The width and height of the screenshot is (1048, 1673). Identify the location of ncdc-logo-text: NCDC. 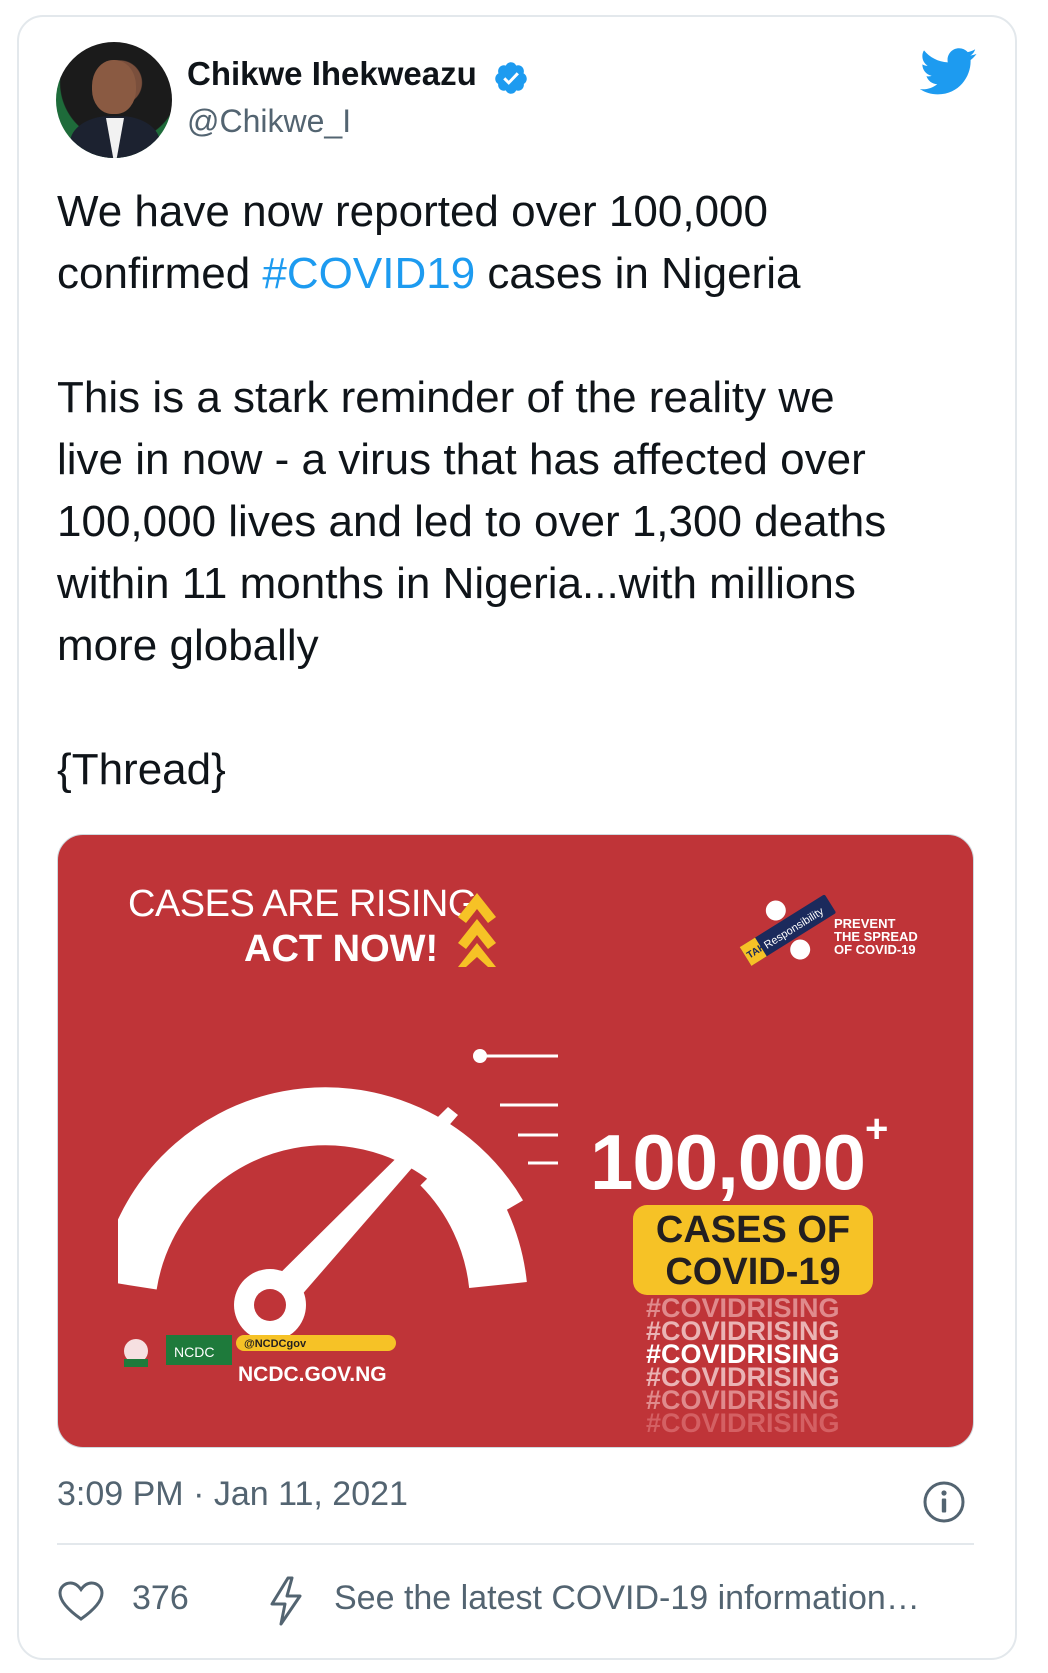
(194, 1352).